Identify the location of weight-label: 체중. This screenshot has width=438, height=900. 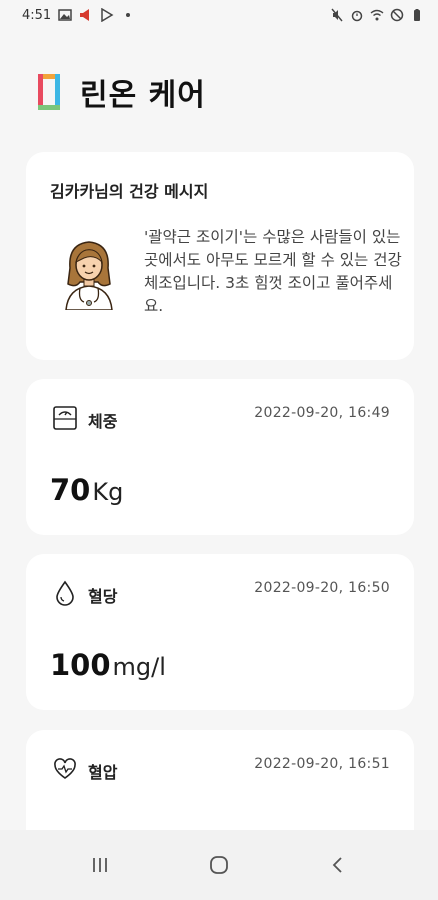
(103, 421).